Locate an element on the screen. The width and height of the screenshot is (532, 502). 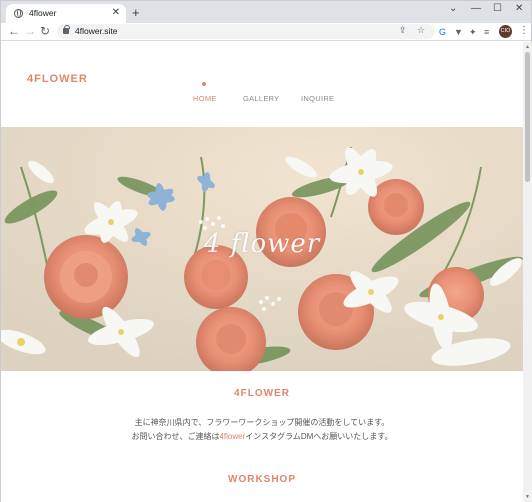
window-close-button: ✕ is located at coordinates (519, 8).